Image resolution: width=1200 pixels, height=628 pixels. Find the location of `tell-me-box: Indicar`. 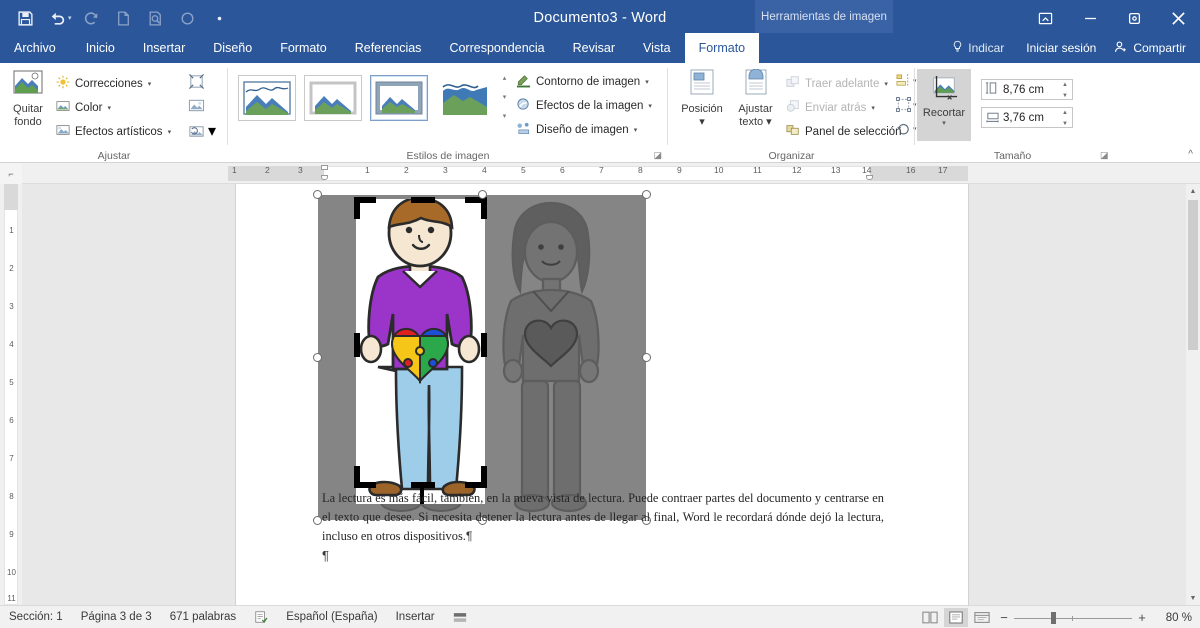

tell-me-box: Indicar is located at coordinates (977, 48).